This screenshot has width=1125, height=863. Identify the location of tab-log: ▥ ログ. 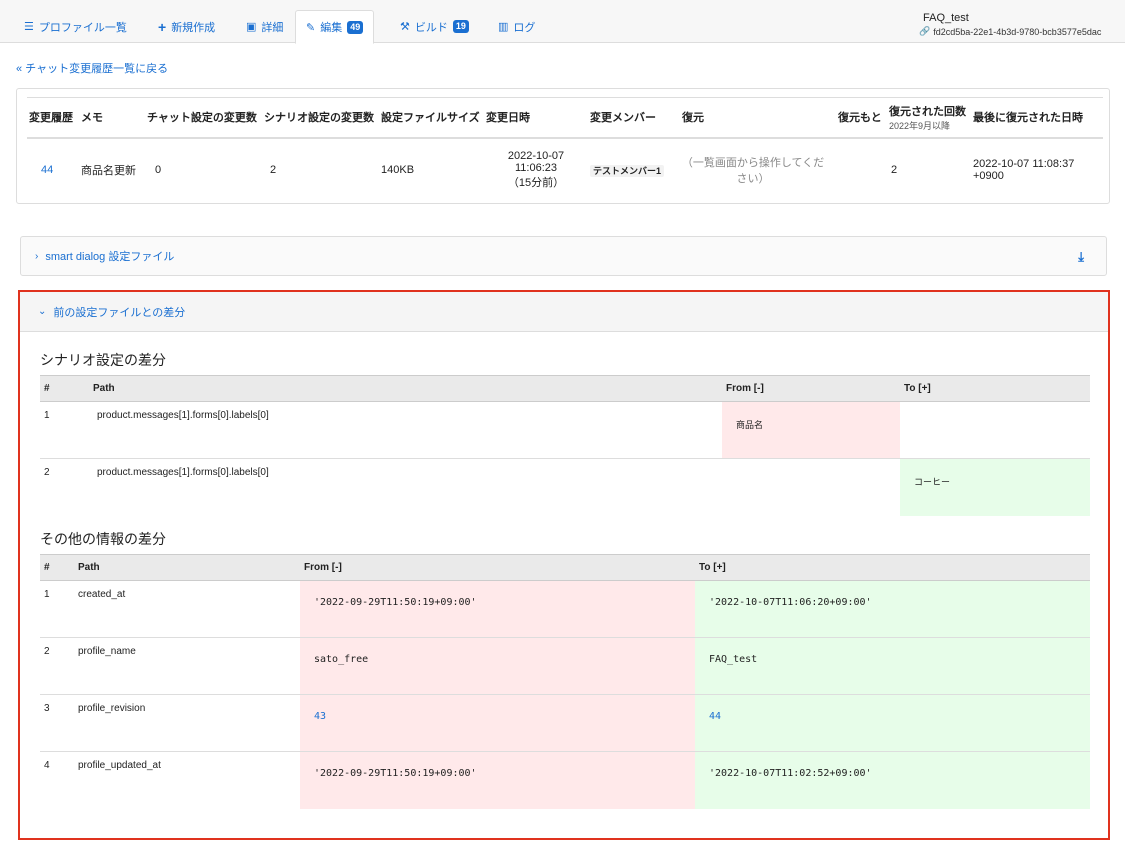
(516, 26).